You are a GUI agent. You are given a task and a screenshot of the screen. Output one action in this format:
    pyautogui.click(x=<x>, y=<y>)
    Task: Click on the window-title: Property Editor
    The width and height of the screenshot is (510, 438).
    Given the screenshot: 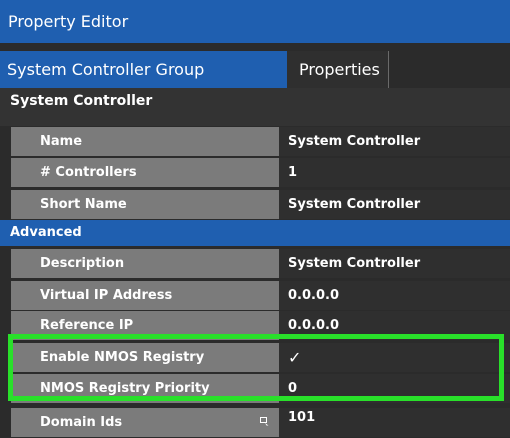 What is the action you would take?
    pyautogui.click(x=255, y=21)
    